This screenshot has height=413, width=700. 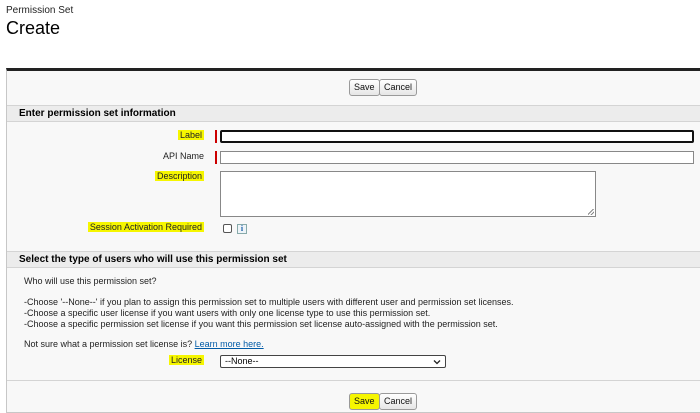 I want to click on resize-handle-icon, so click(x=591, y=212).